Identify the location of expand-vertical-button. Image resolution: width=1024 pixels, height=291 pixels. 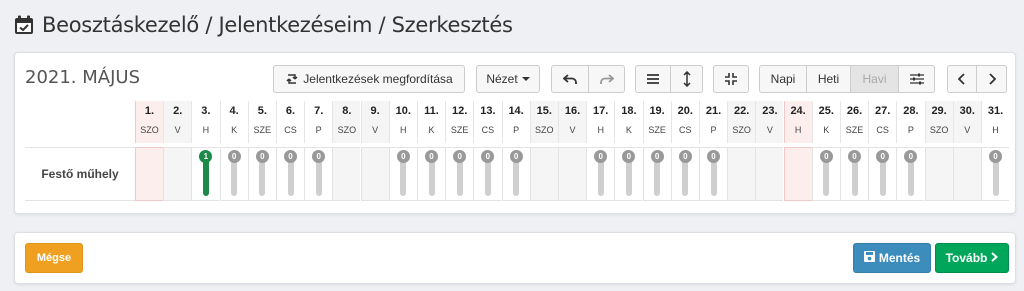
(687, 79).